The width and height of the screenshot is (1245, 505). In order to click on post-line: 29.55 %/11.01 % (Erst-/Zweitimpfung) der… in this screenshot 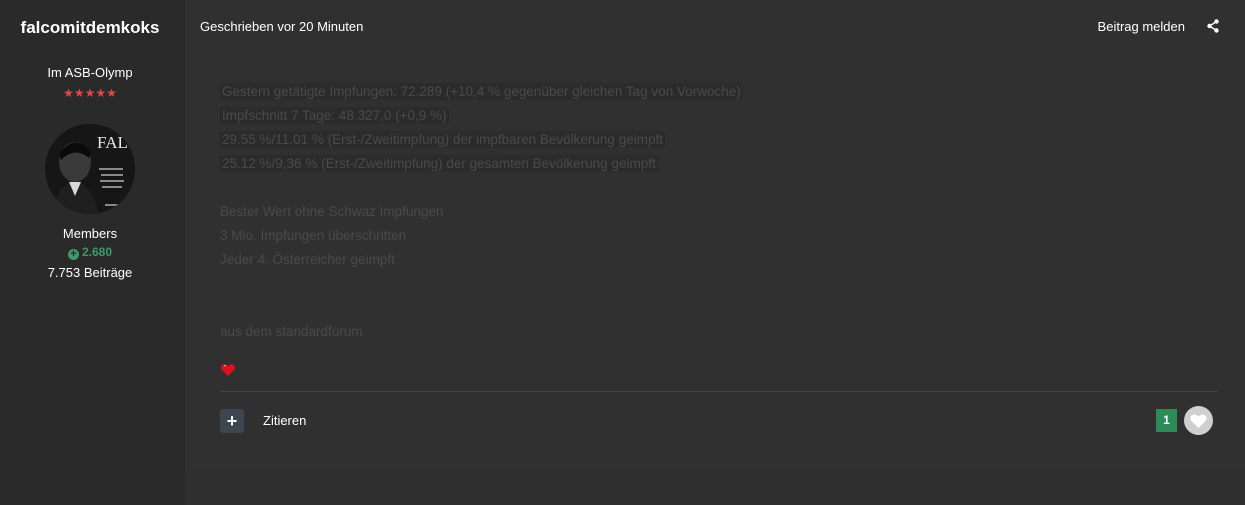, I will do `click(442, 139)`.